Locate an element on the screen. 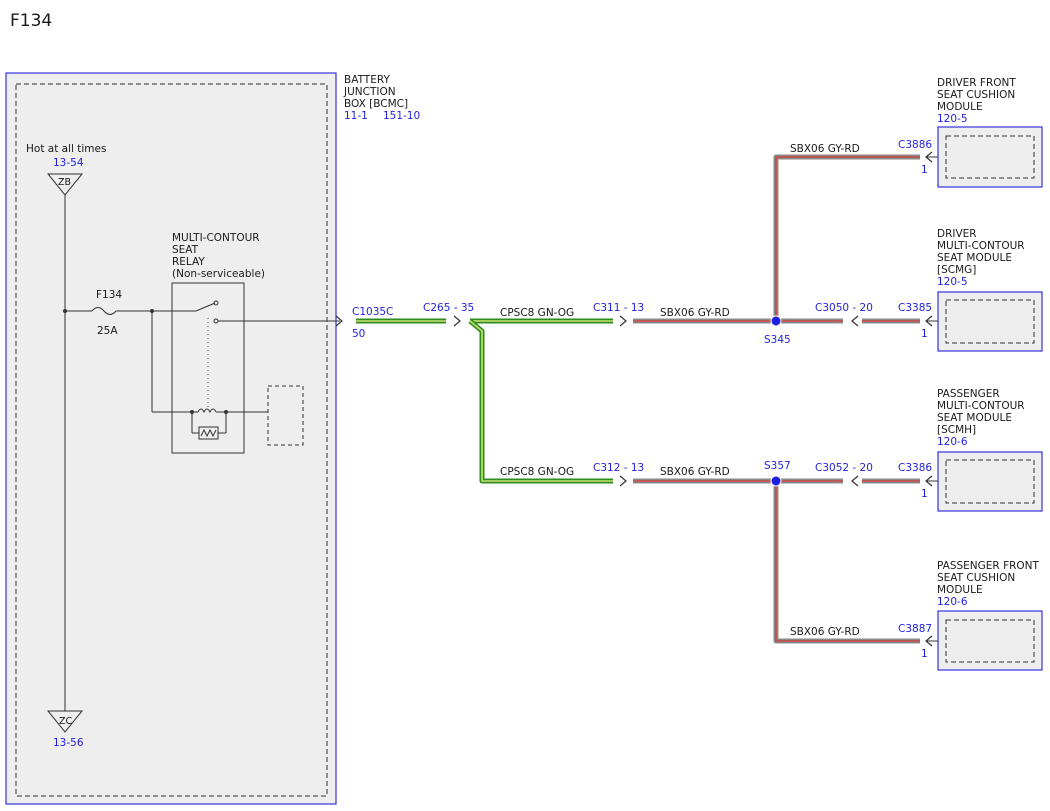 The height and width of the screenshot is (811, 1050). module-driver-cushion-box is located at coordinates (990, 157).